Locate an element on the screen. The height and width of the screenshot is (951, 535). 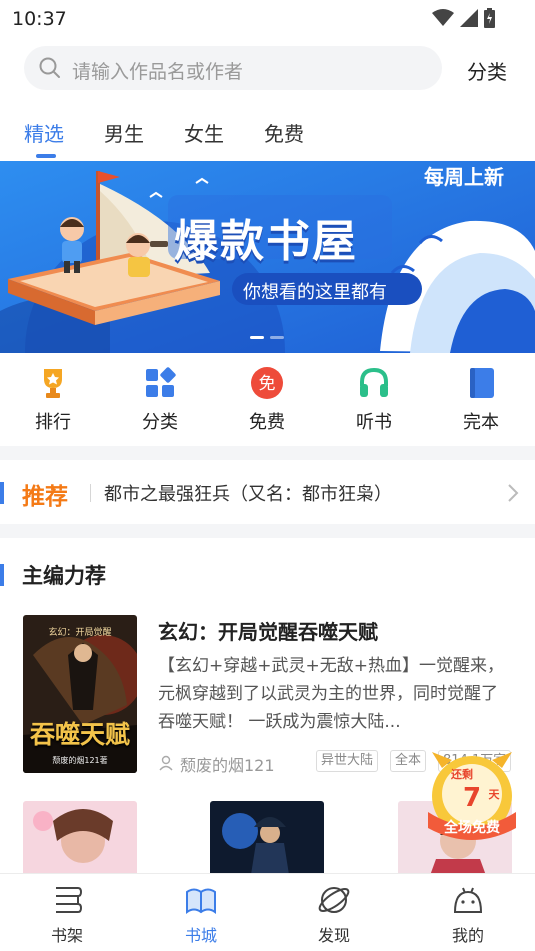
battery-icon is located at coordinates (489, 18).